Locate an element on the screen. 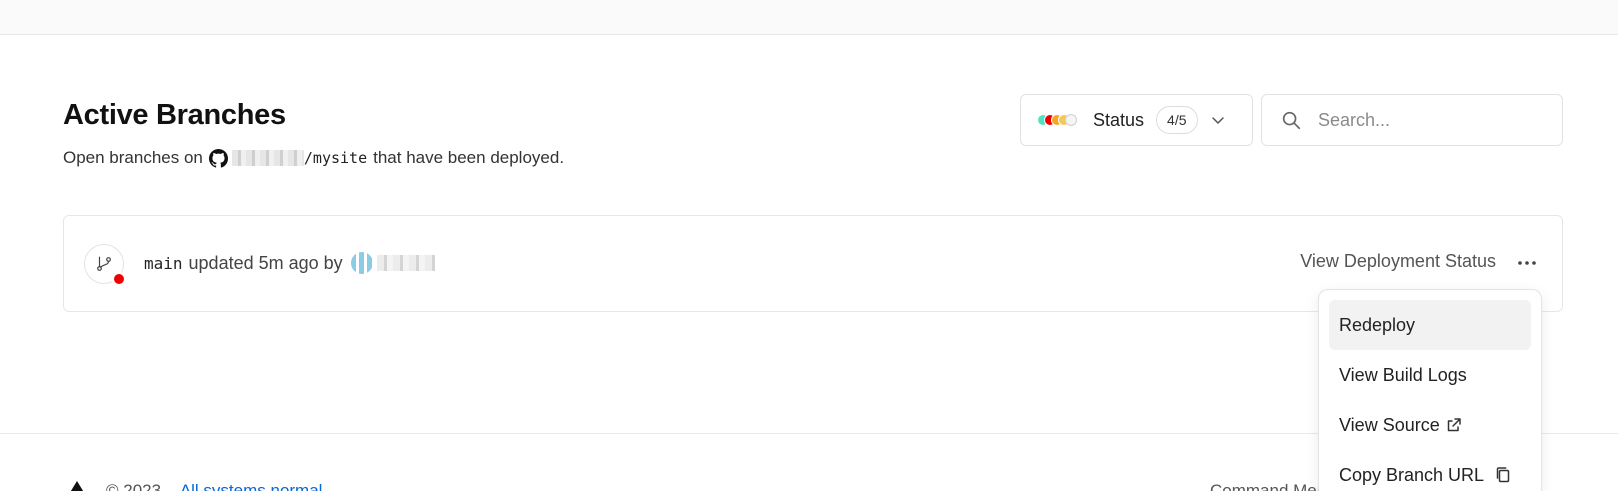 This screenshot has width=1618, height=491. status-filter-label: Status is located at coordinates (1119, 119).